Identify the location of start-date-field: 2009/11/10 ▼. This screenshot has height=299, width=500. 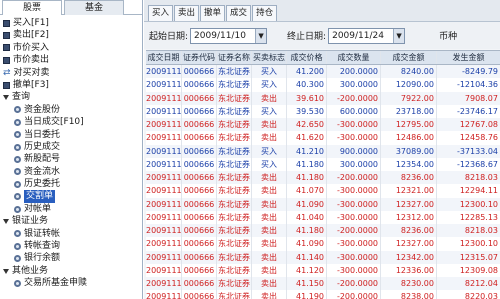
(229, 35).